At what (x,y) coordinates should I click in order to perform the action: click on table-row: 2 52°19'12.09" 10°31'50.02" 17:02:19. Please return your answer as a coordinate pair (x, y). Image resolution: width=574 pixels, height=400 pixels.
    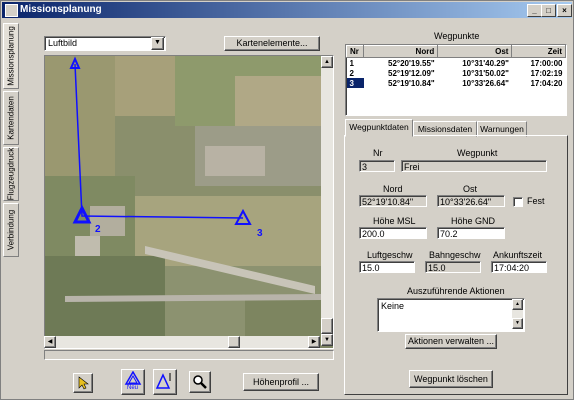
    Looking at the image, I should click on (456, 73).